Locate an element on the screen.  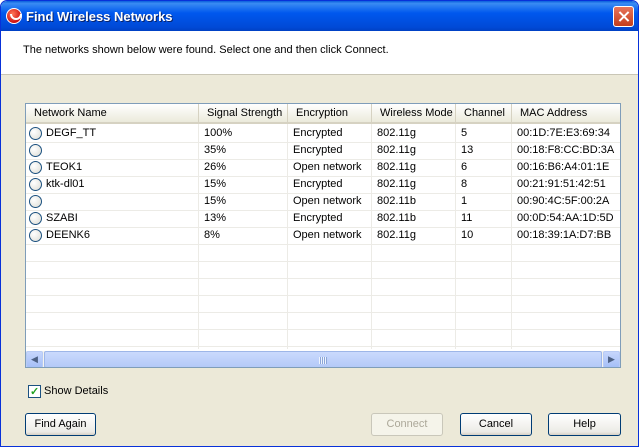
mac-address-cell: 00:16:B6:A4:01:1E is located at coordinates (563, 167).